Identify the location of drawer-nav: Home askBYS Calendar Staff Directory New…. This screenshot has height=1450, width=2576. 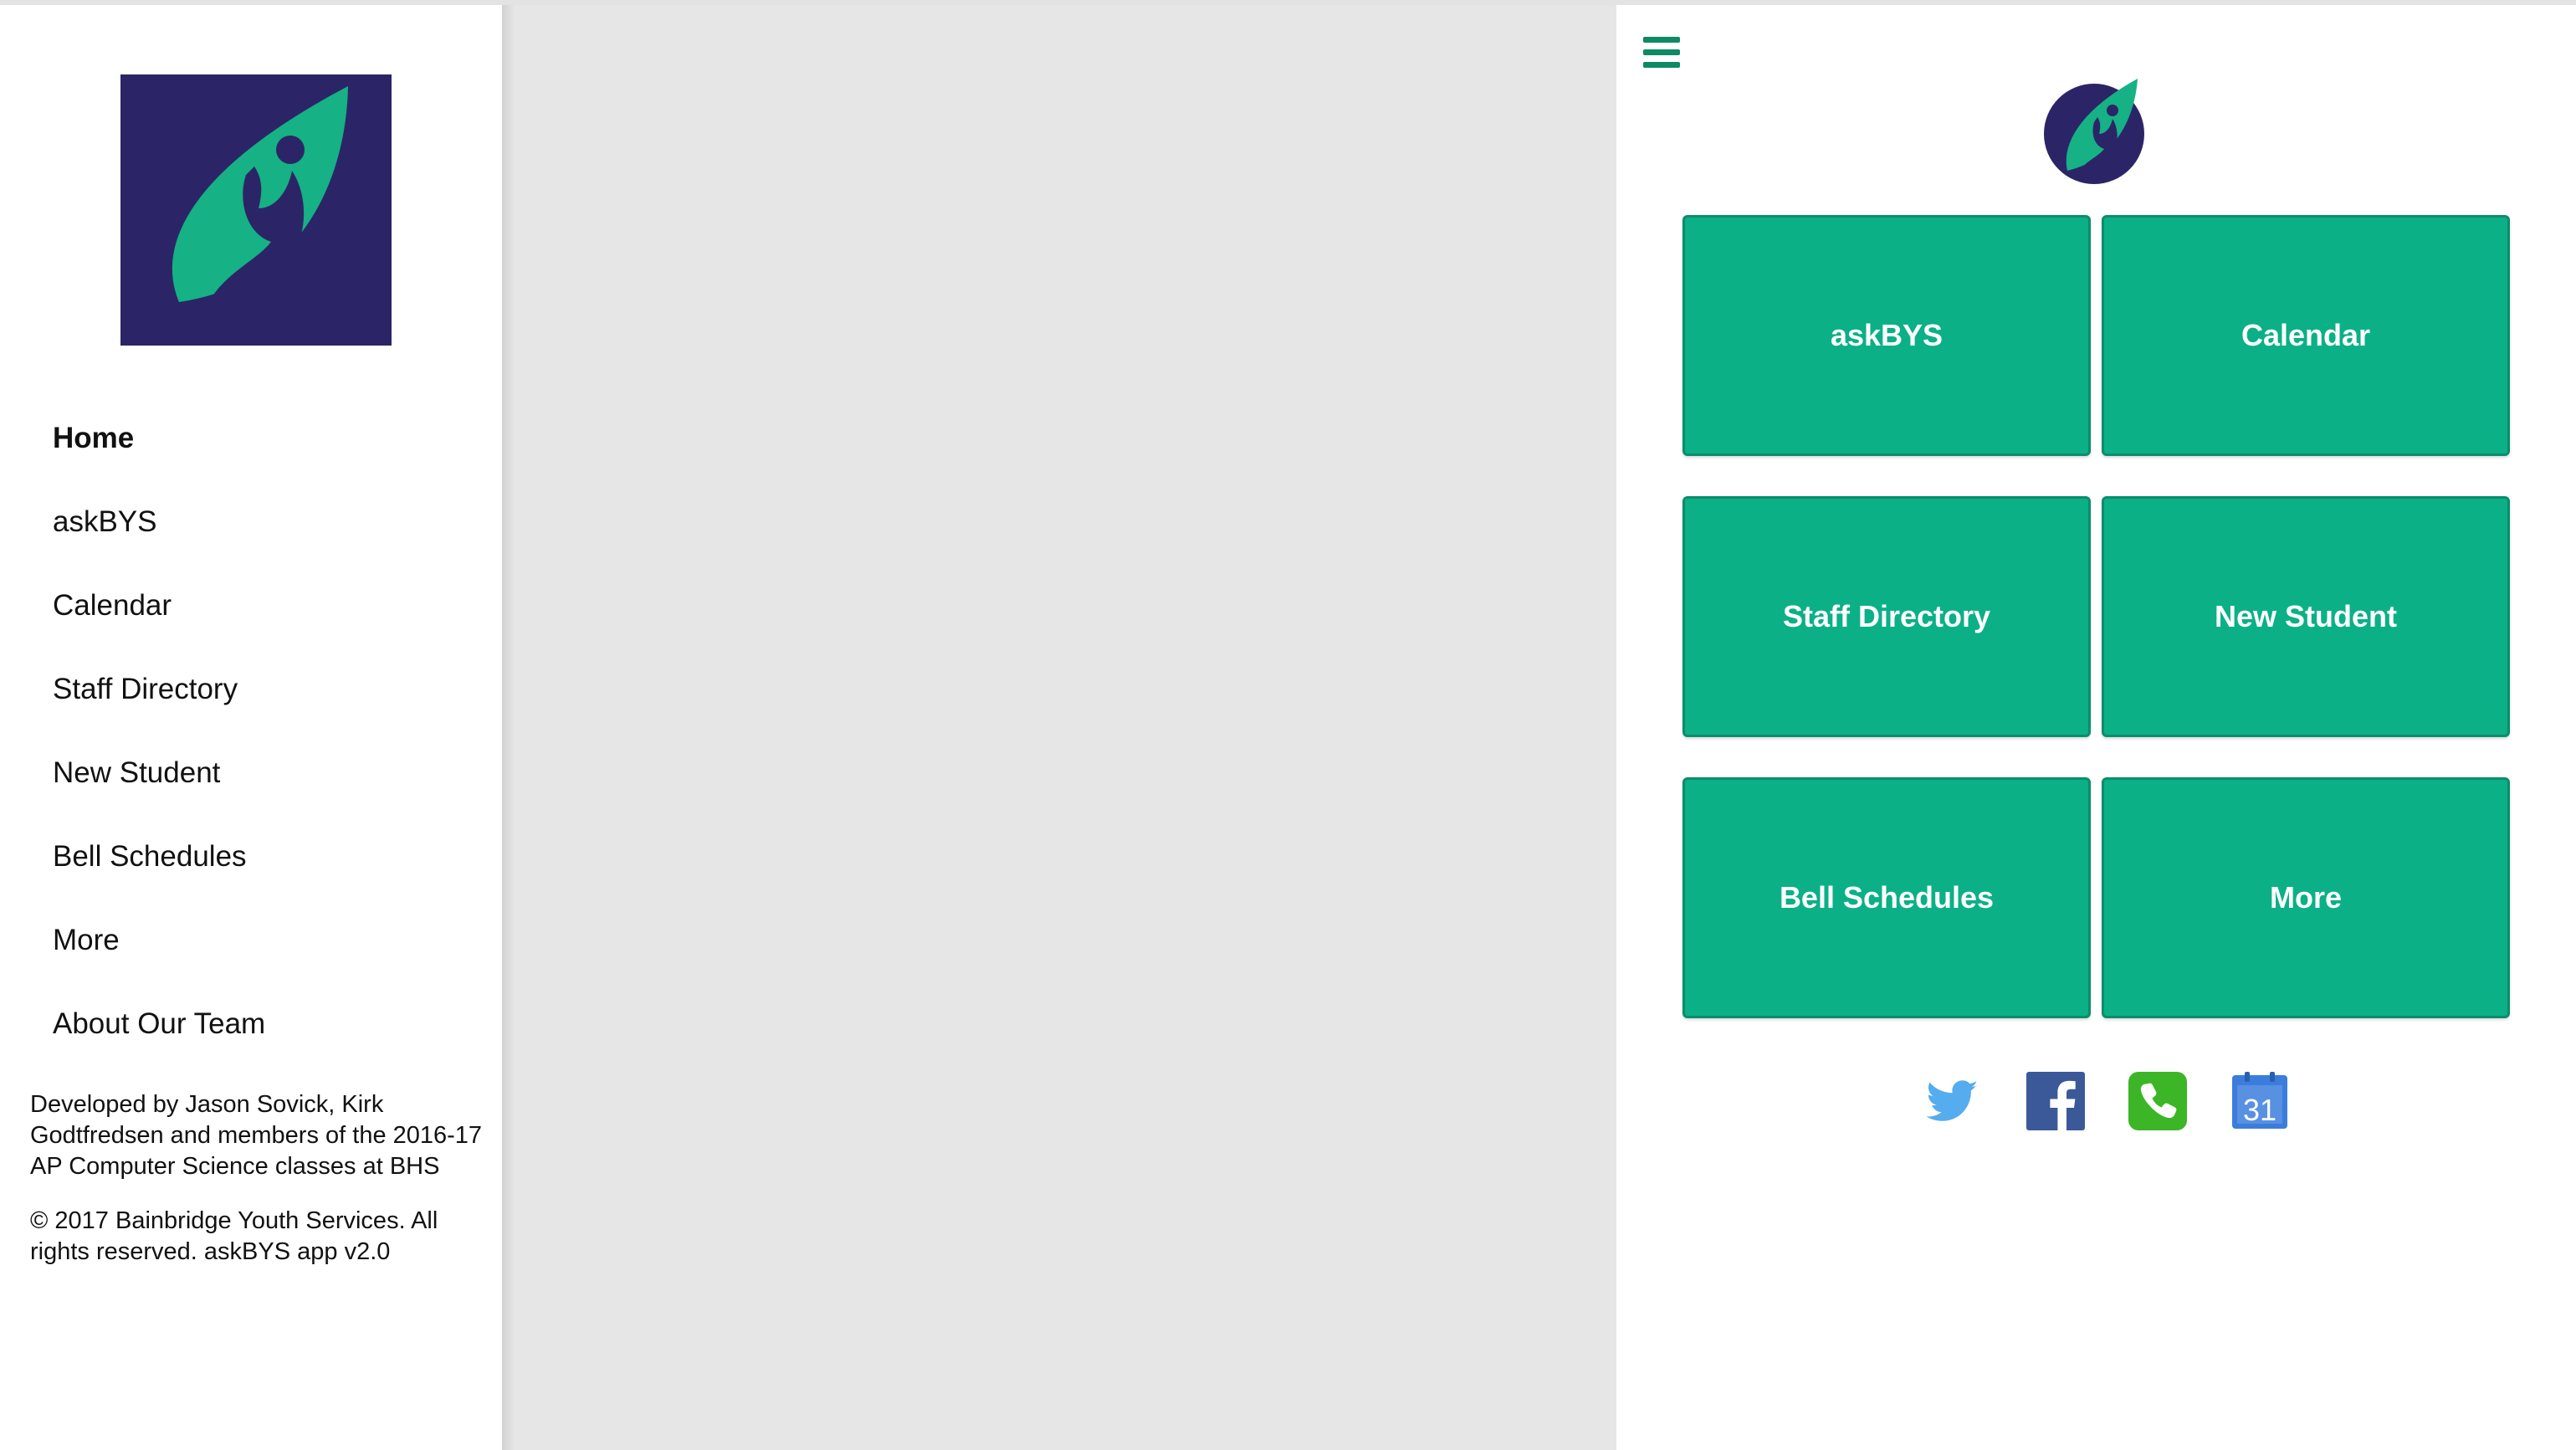
(159, 749).